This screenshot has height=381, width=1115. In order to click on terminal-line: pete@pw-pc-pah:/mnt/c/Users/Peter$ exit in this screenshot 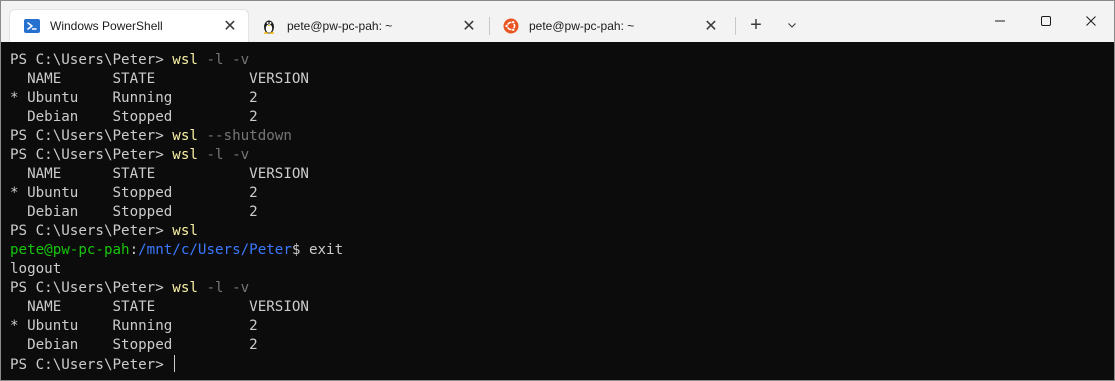, I will do `click(562, 250)`.